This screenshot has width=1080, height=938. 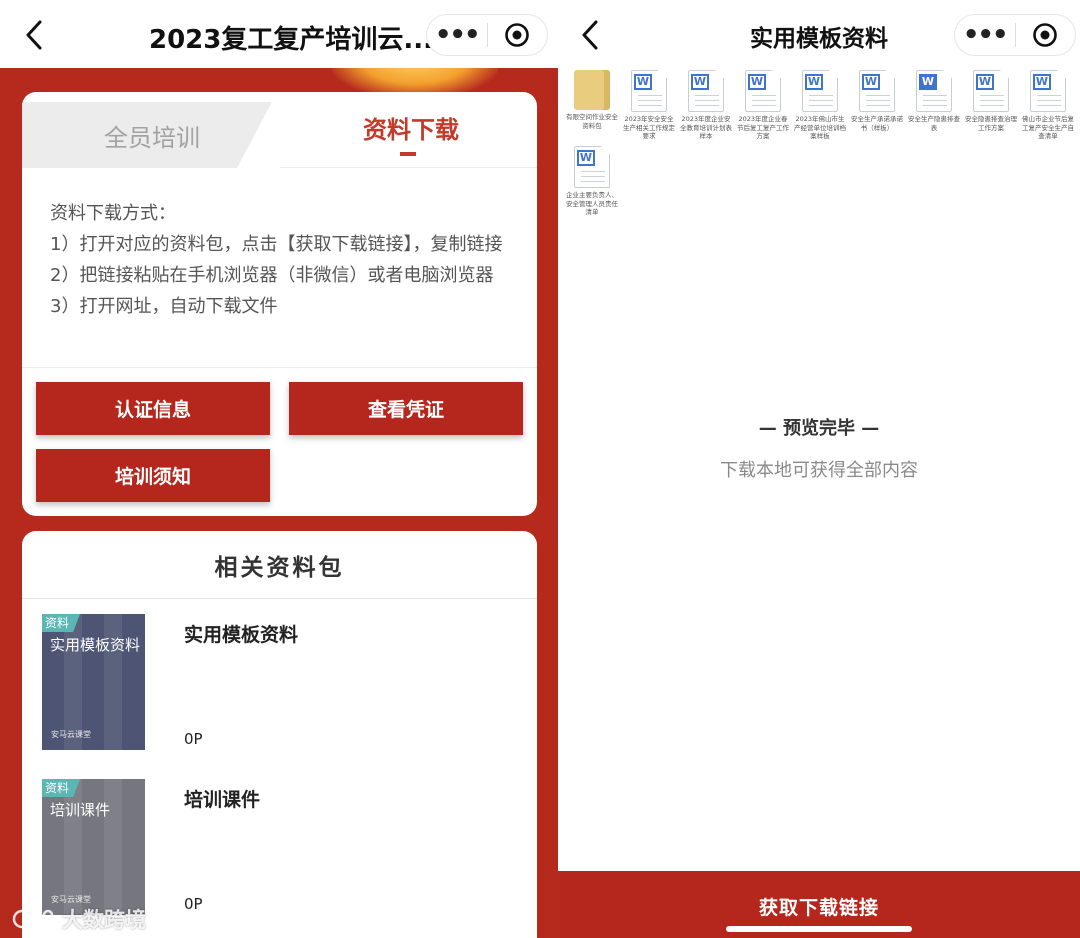 I want to click on file-item: W 企业主要负责人、安全管理人员责任清单, so click(x=592, y=181).